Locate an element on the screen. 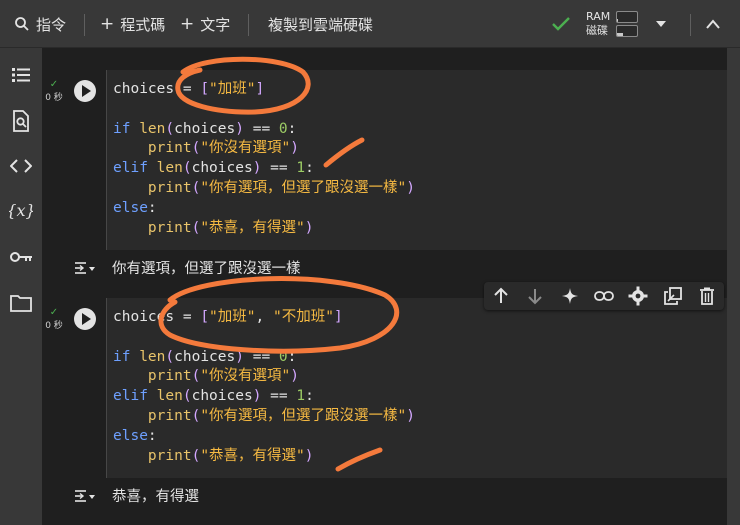 Image resolution: width=740 pixels, height=525 pixels. output-actions-icon is located at coordinates (85, 496).